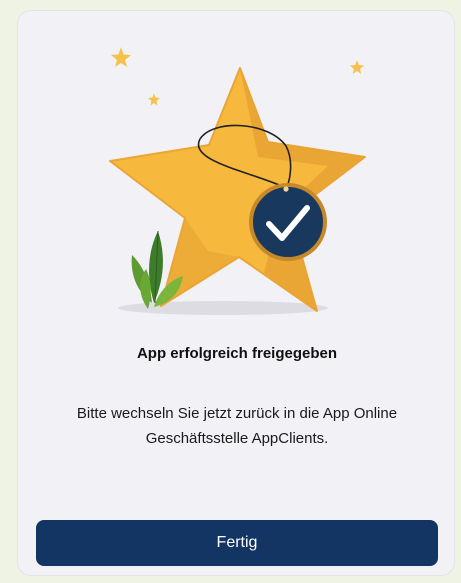 The width and height of the screenshot is (461, 583). I want to click on done-button: Fertig, so click(237, 543).